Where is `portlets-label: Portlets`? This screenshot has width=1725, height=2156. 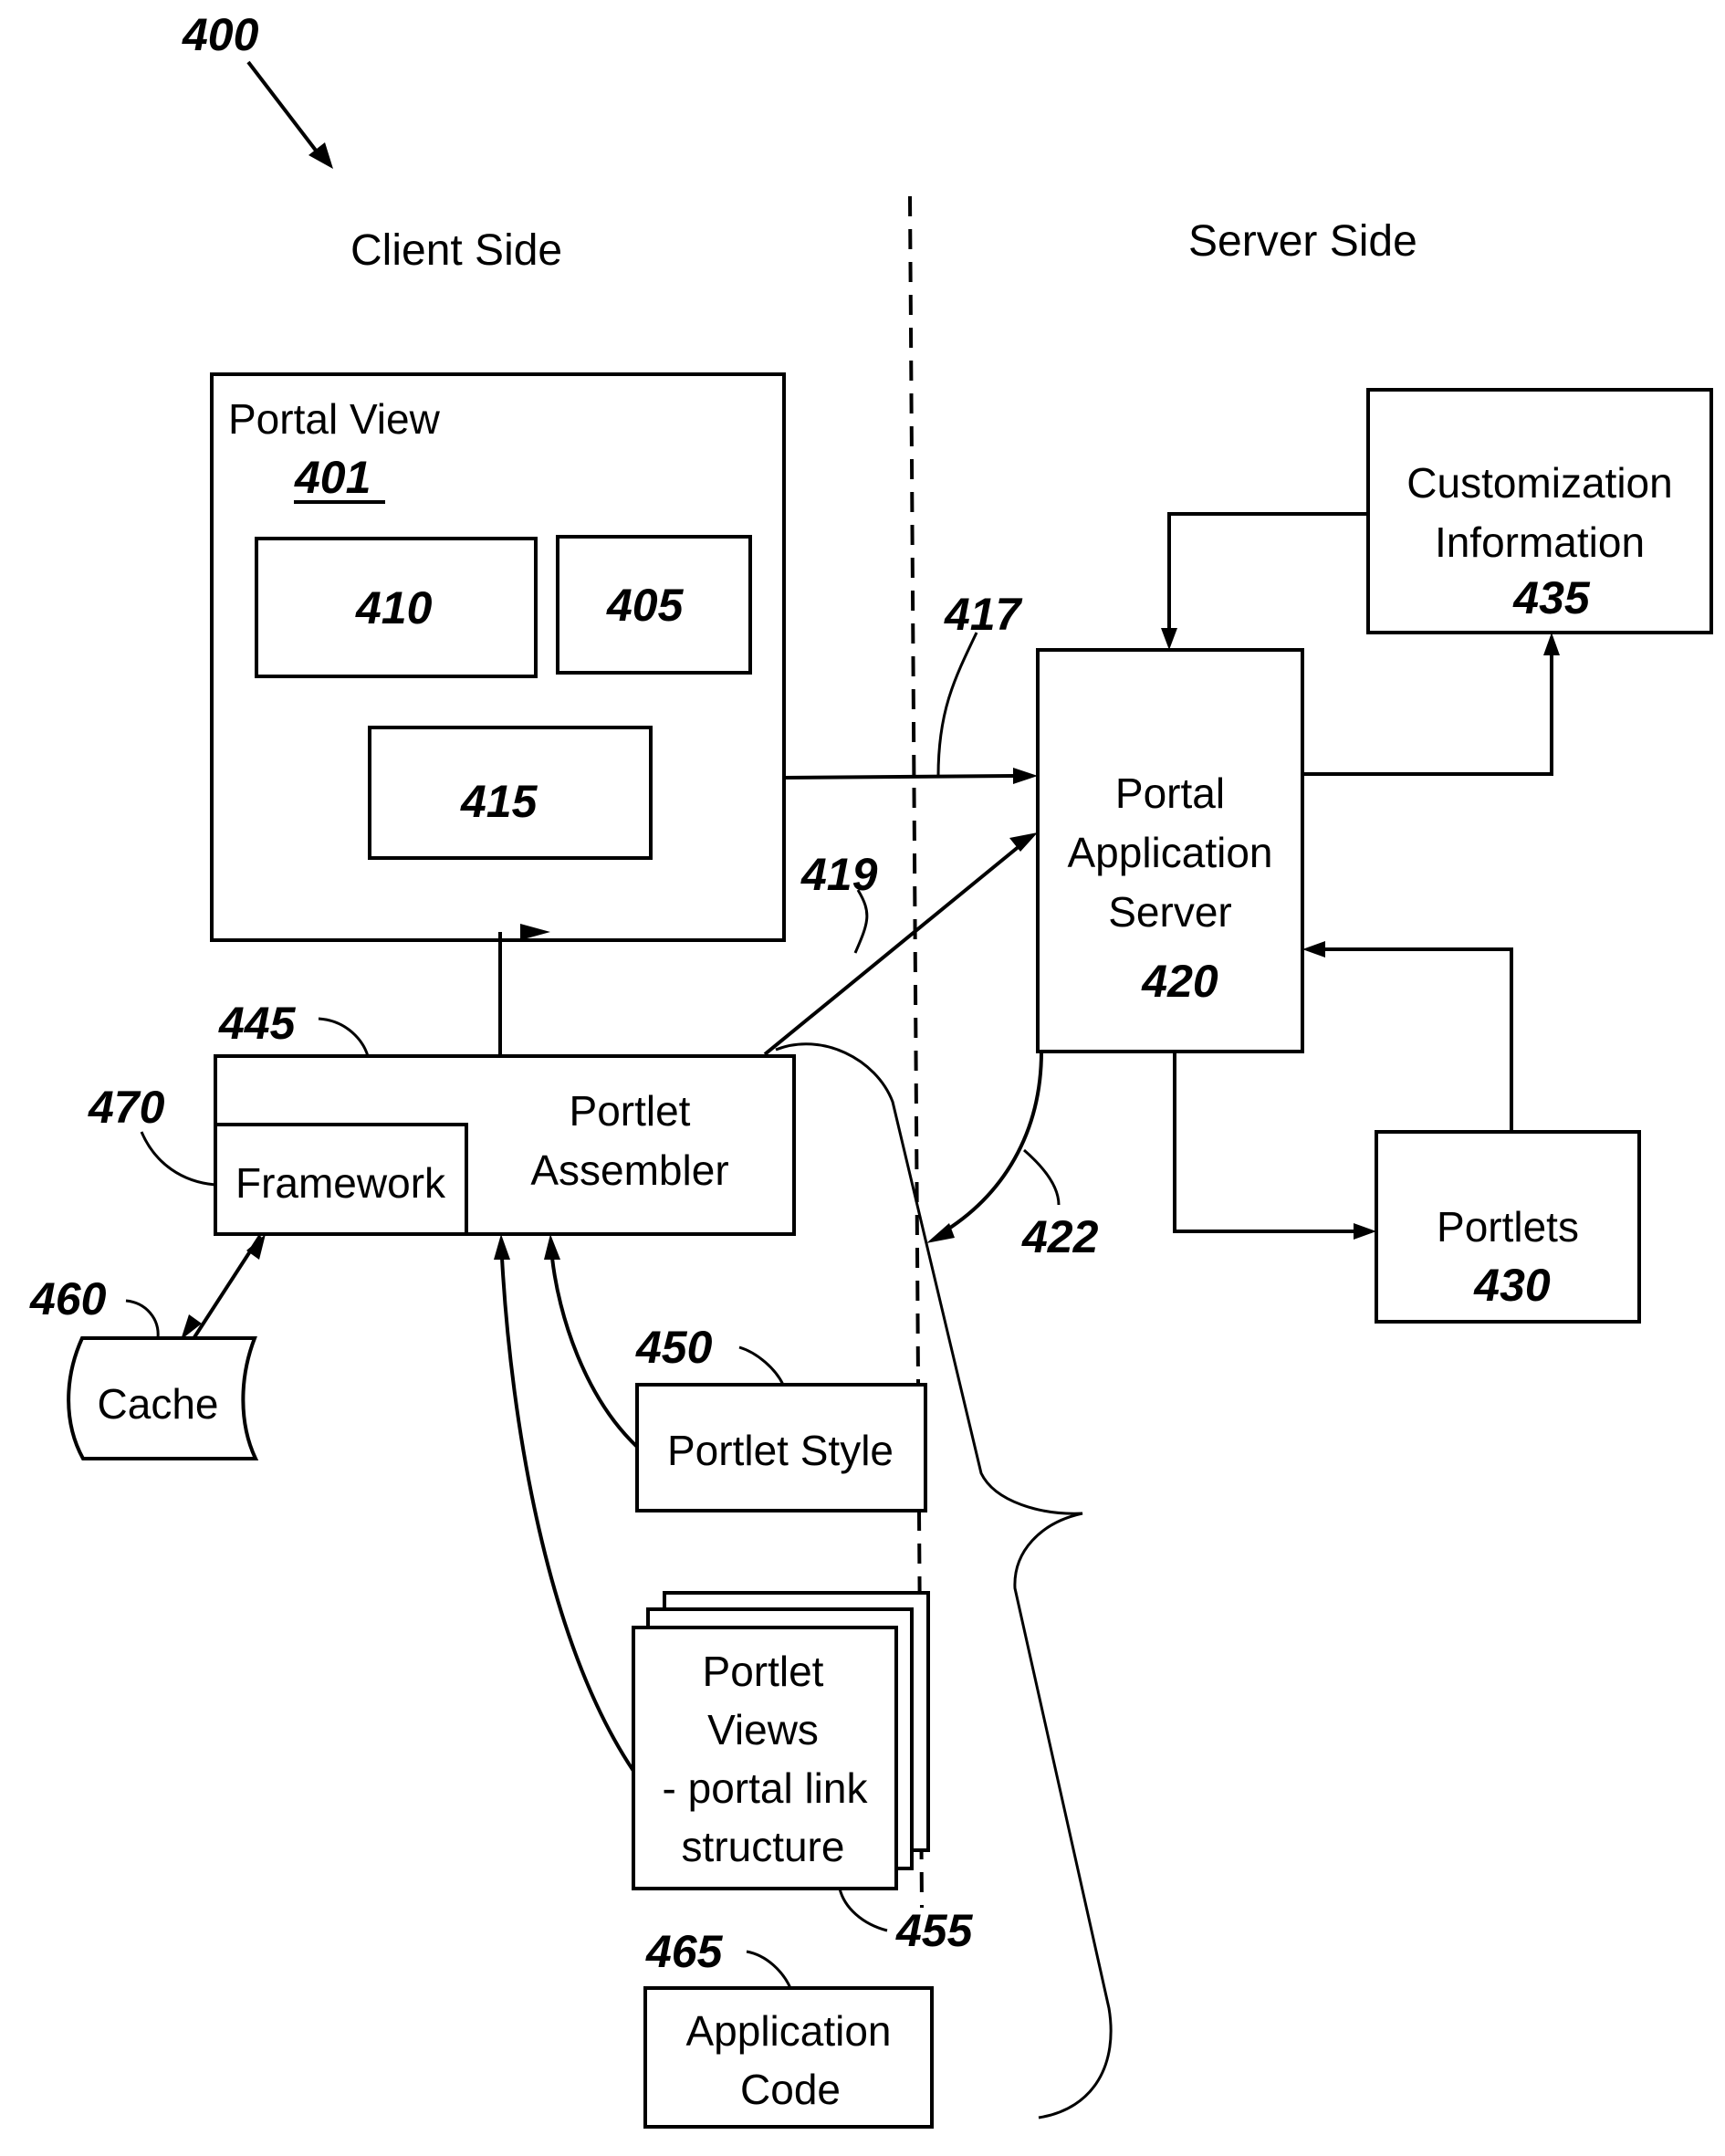 portlets-label: Portlets is located at coordinates (1508, 1227).